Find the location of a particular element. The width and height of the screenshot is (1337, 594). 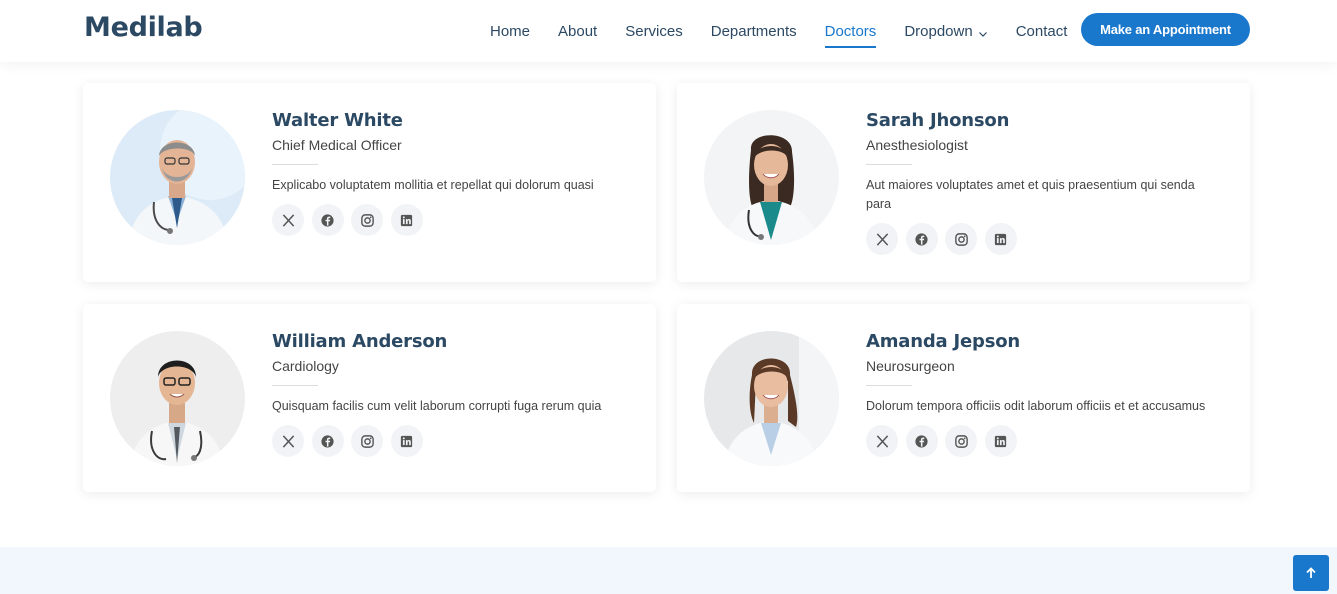

next-section-band is located at coordinates (668, 570).